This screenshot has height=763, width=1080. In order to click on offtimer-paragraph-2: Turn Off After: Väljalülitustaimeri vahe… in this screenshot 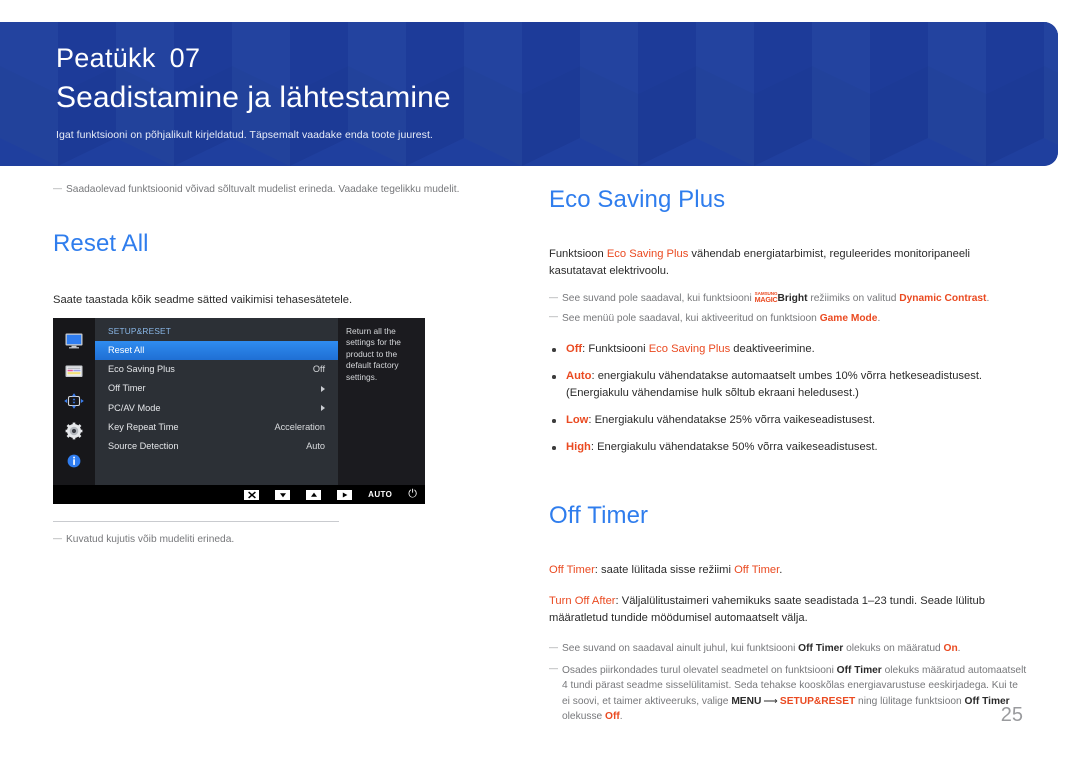, I will do `click(788, 610)`.